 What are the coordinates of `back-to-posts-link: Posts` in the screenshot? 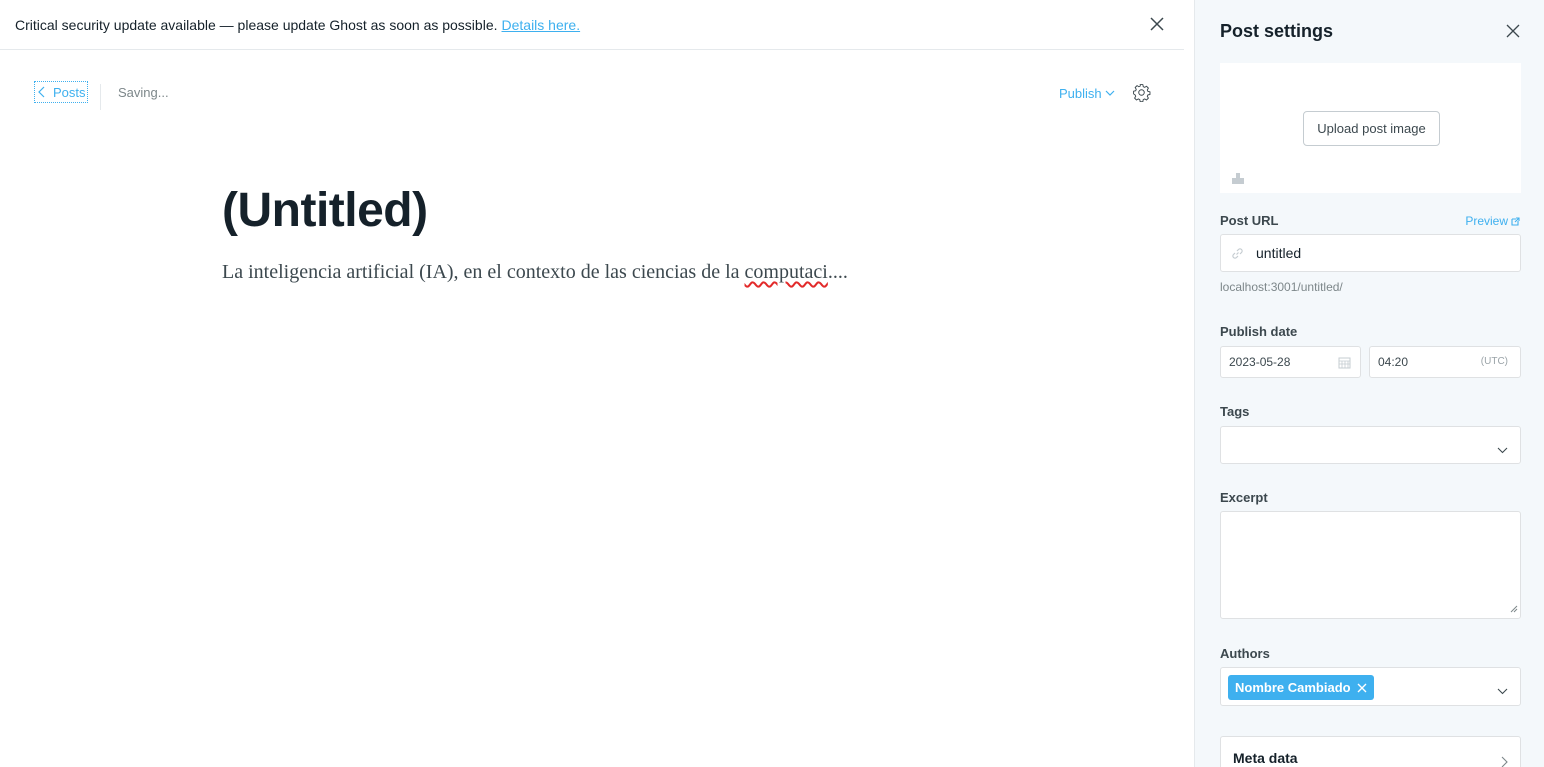 It's located at (61, 92).